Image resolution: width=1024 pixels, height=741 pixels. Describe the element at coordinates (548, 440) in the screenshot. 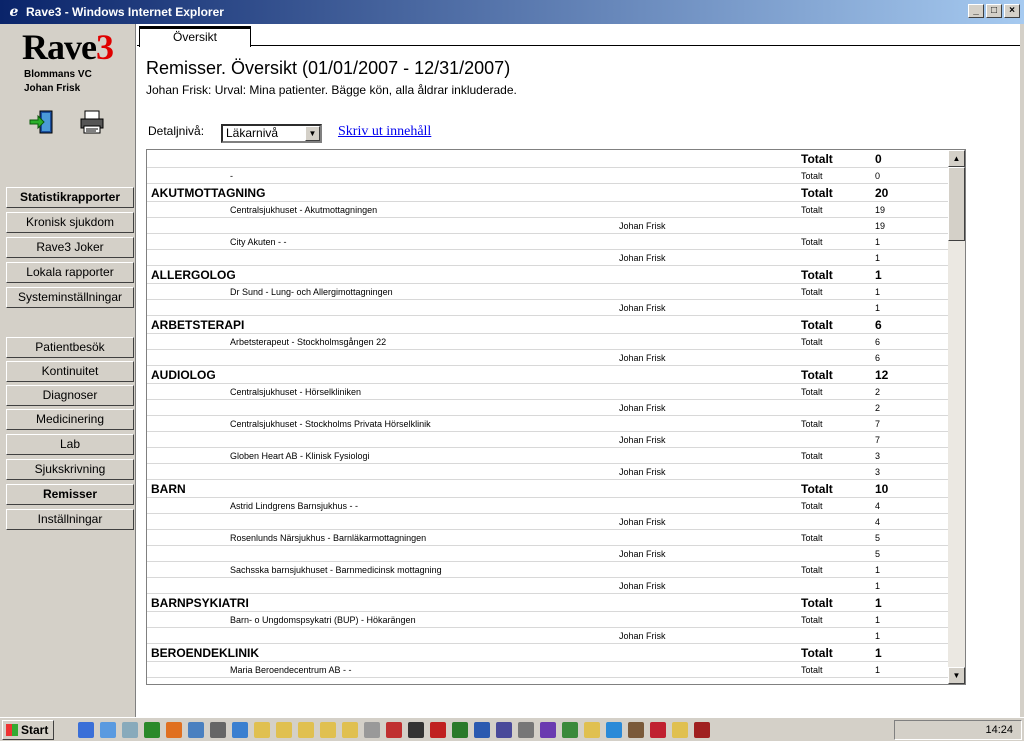

I see `doctor-row: Johan Frisk 7` at that location.